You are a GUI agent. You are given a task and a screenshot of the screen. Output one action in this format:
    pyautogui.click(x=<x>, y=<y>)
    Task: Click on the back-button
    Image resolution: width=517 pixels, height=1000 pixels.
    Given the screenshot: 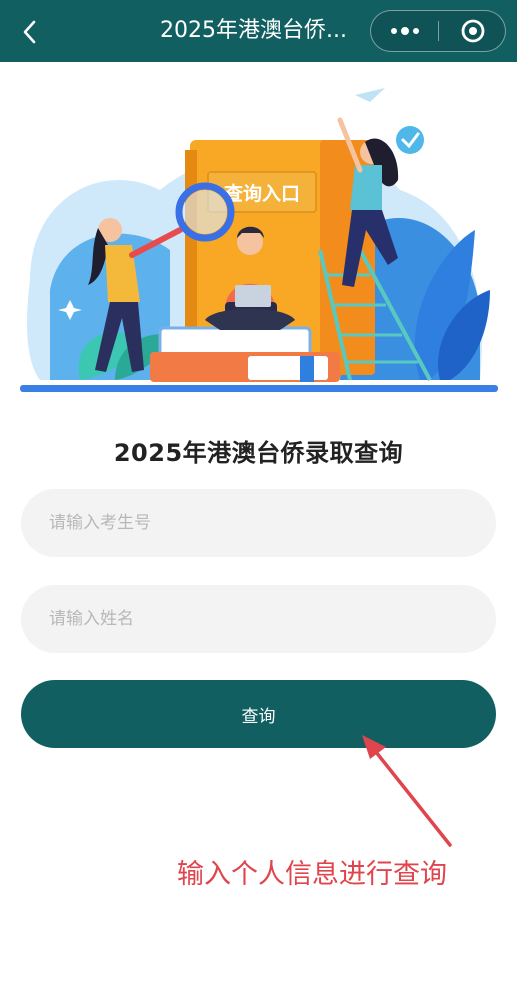 What is the action you would take?
    pyautogui.click(x=30, y=32)
    